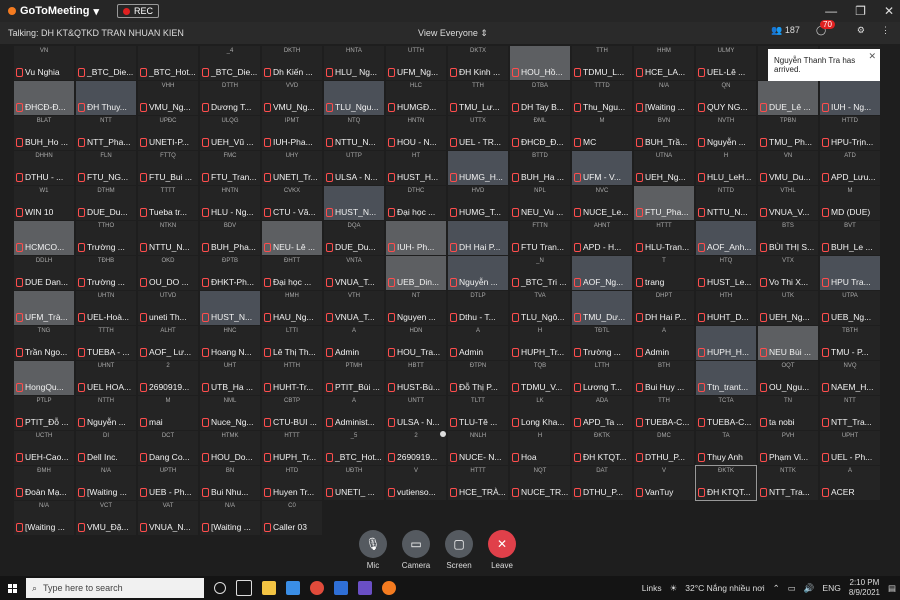 Image resolution: width=900 pixels, height=600 pixels. Describe the element at coordinates (443, 434) in the screenshot. I see `grid-scroll-handle` at that location.